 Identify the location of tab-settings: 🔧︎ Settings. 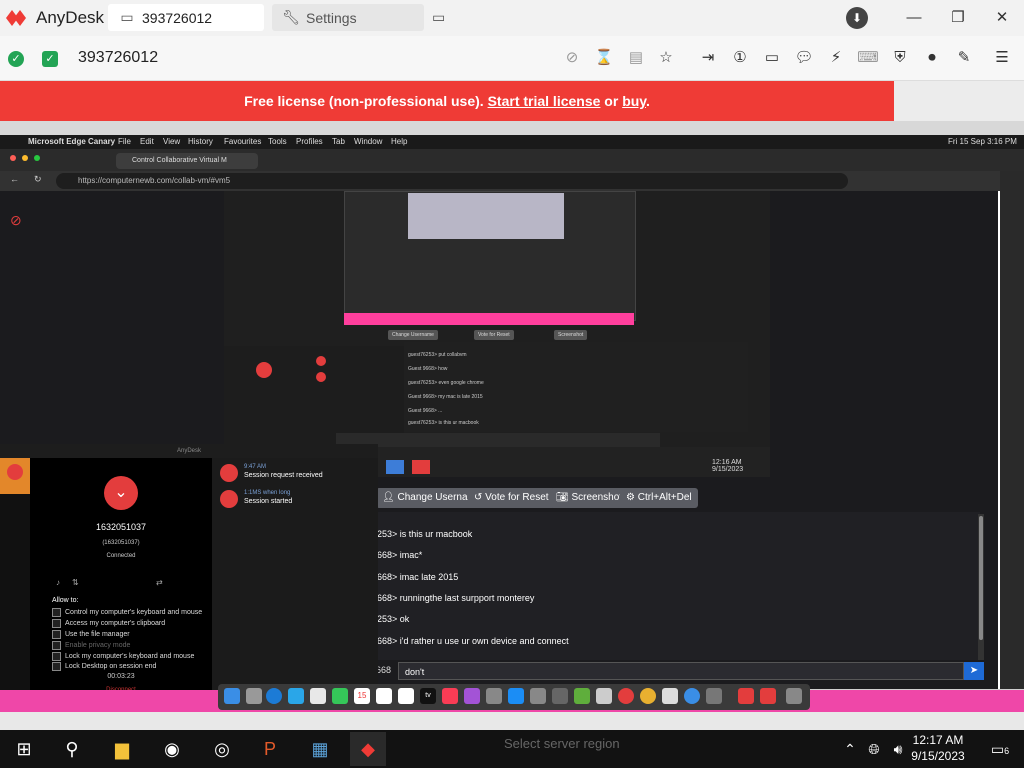
(348, 17).